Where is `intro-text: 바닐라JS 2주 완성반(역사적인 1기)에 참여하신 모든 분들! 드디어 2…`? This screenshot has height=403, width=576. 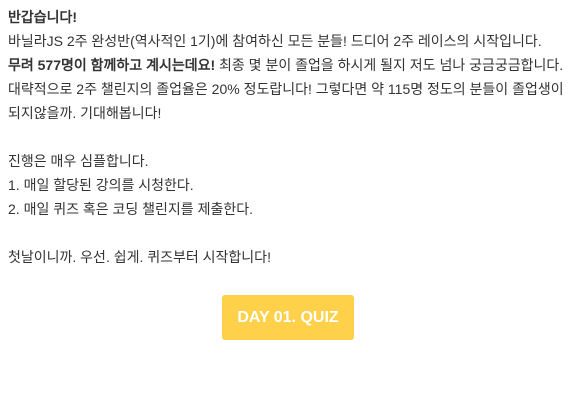 intro-text: 바닐라JS 2주 완성반(역사적인 1기)에 참여하신 모든 분들! 드디어 2… is located at coordinates (275, 41).